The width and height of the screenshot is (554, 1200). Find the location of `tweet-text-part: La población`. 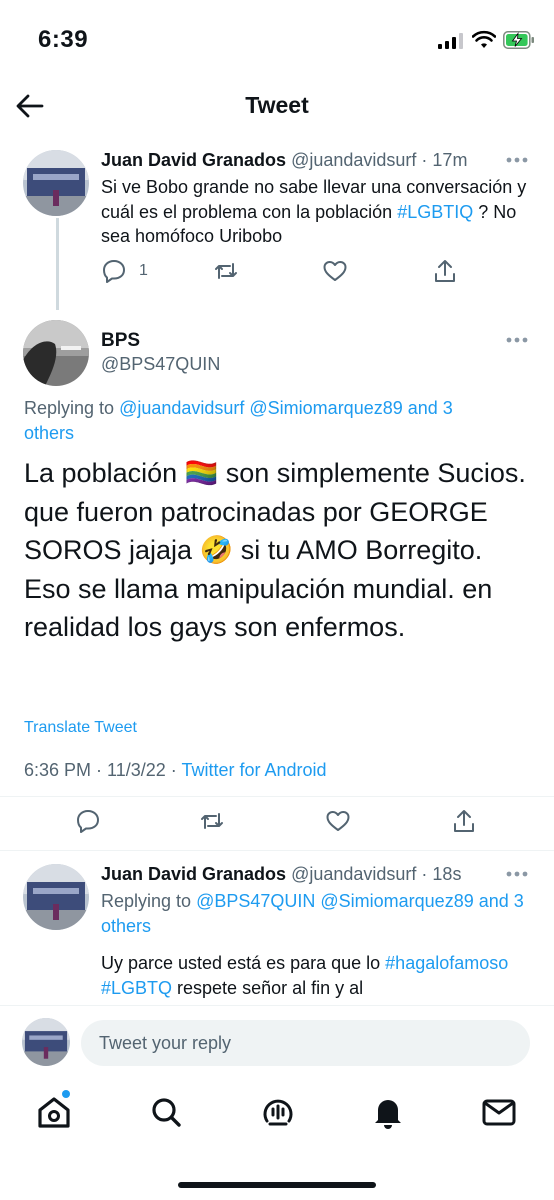

tweet-text-part: La población is located at coordinates (104, 473).